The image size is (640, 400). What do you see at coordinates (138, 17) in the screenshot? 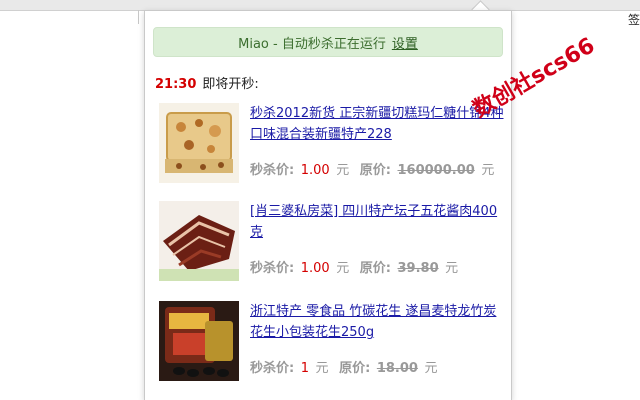
I see `toolbar-divider` at bounding box center [138, 17].